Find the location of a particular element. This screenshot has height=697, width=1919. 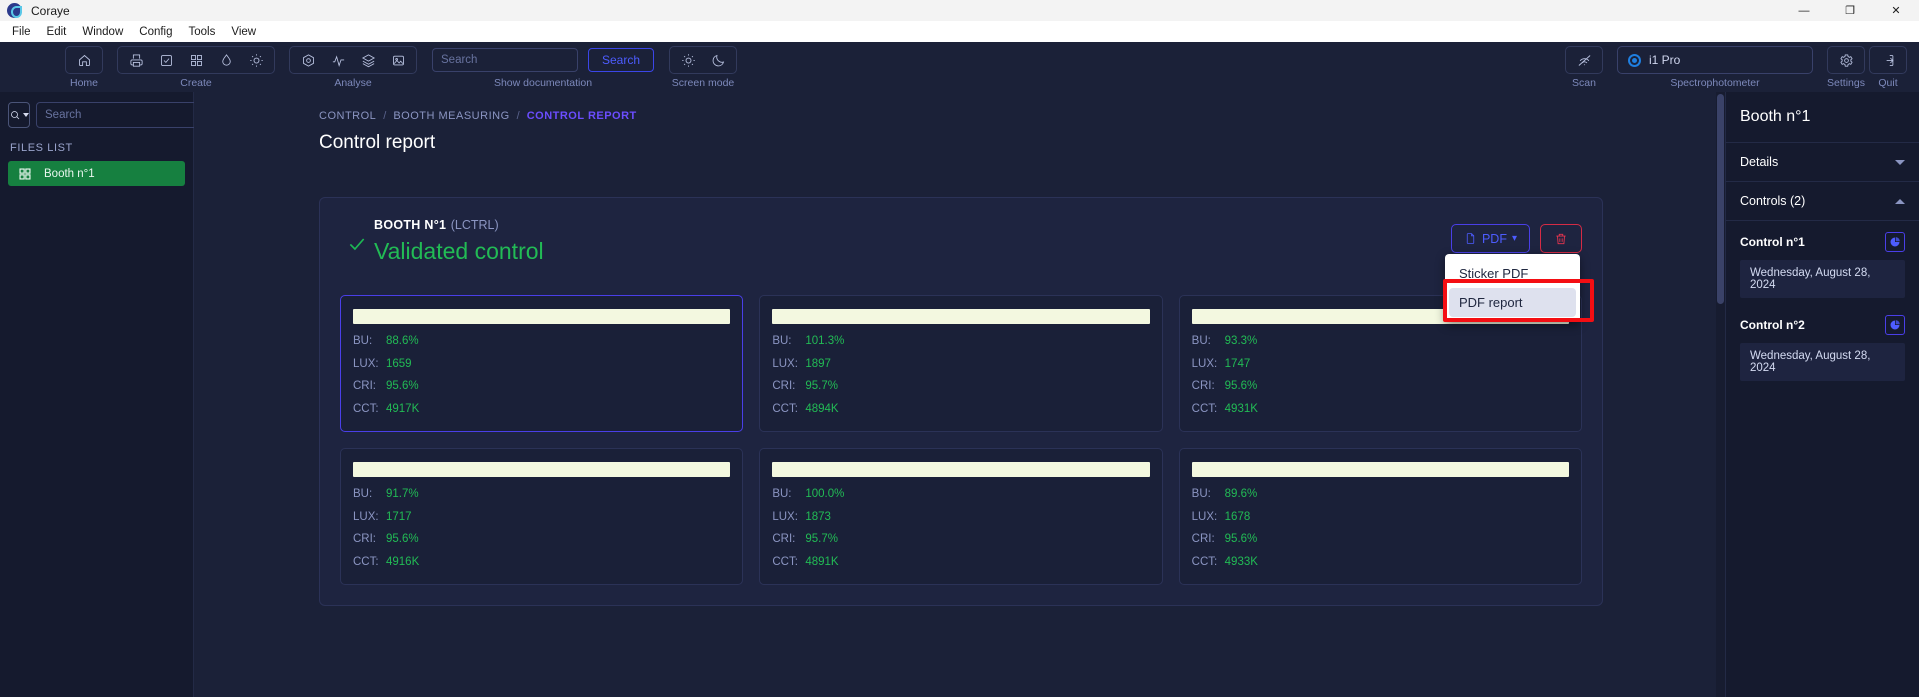

search-input is located at coordinates (505, 60).